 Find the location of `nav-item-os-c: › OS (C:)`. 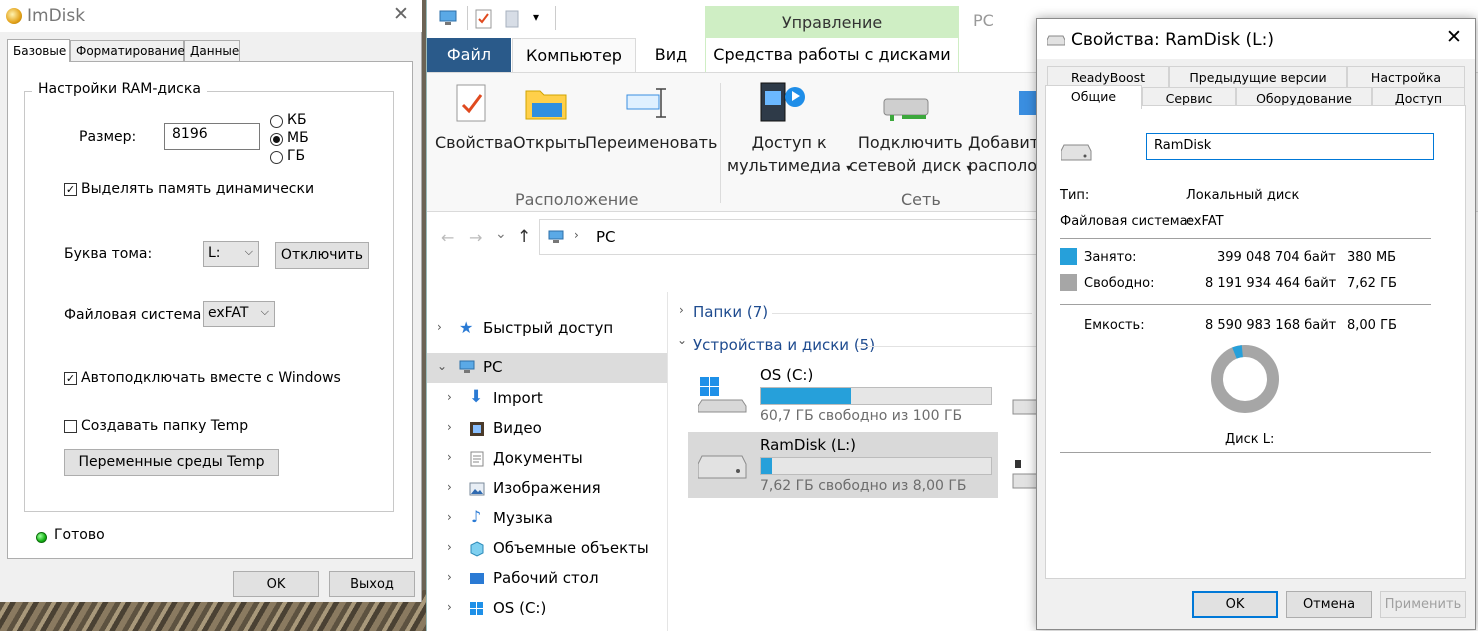

nav-item-os-c: › OS (C:) is located at coordinates (547, 609).